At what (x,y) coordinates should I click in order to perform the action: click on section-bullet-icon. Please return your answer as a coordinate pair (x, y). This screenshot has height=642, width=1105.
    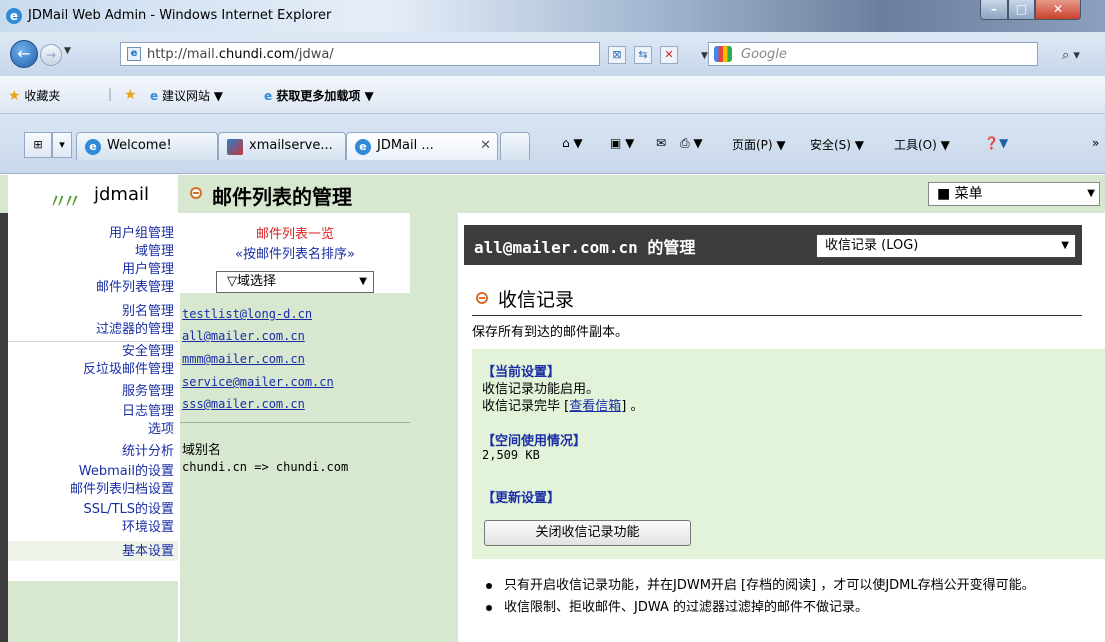
    Looking at the image, I should click on (482, 298).